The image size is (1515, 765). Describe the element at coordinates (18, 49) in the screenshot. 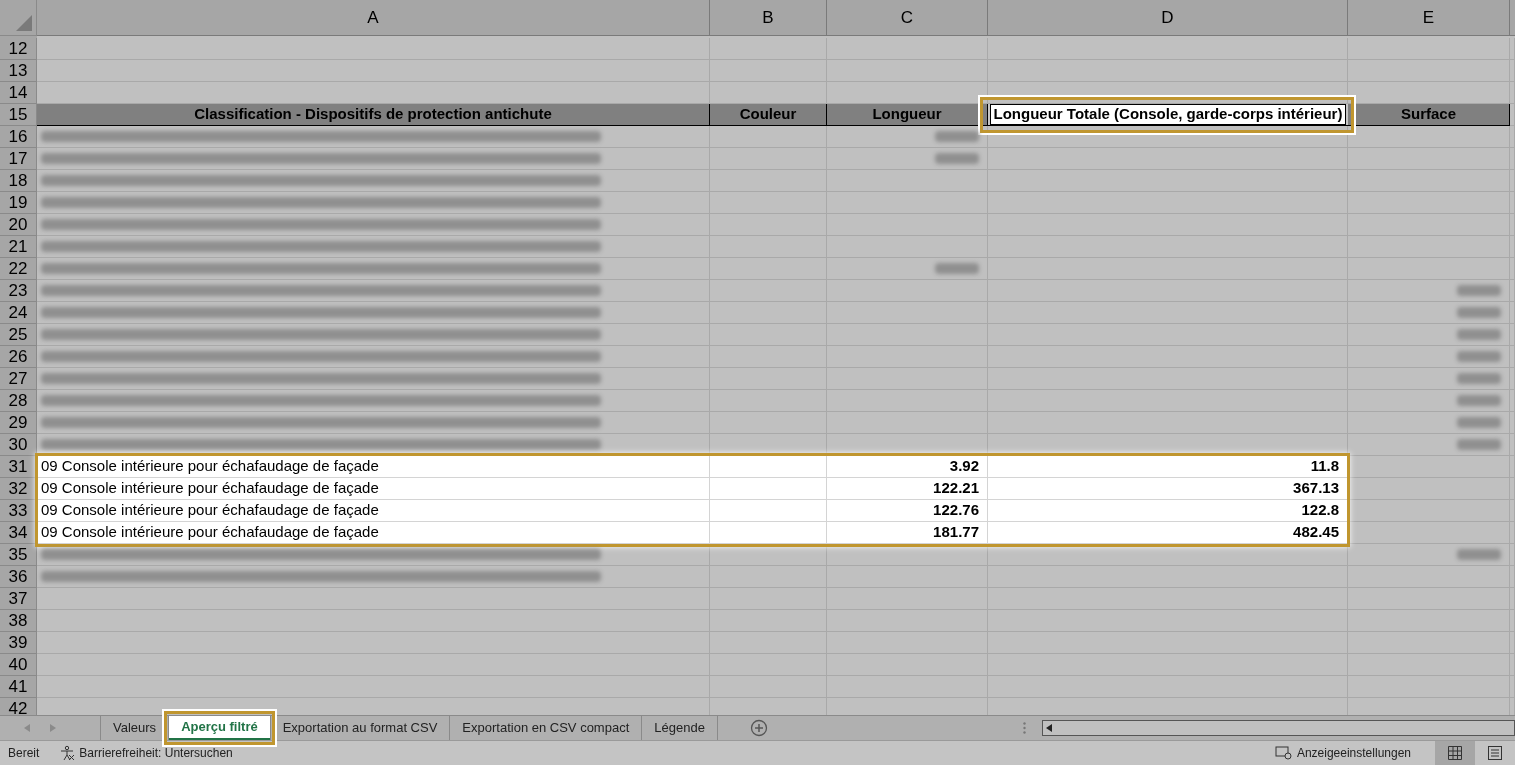

I see `row-number: 12` at that location.